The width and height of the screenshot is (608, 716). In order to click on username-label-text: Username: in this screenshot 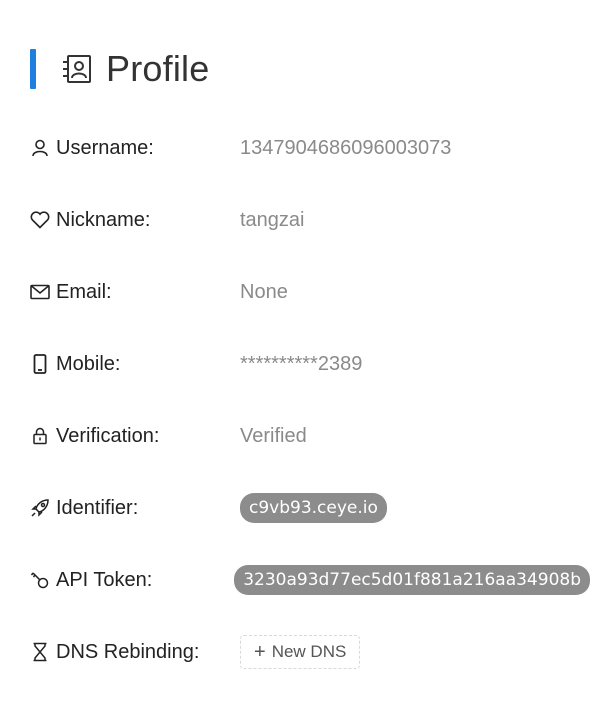, I will do `click(105, 147)`.